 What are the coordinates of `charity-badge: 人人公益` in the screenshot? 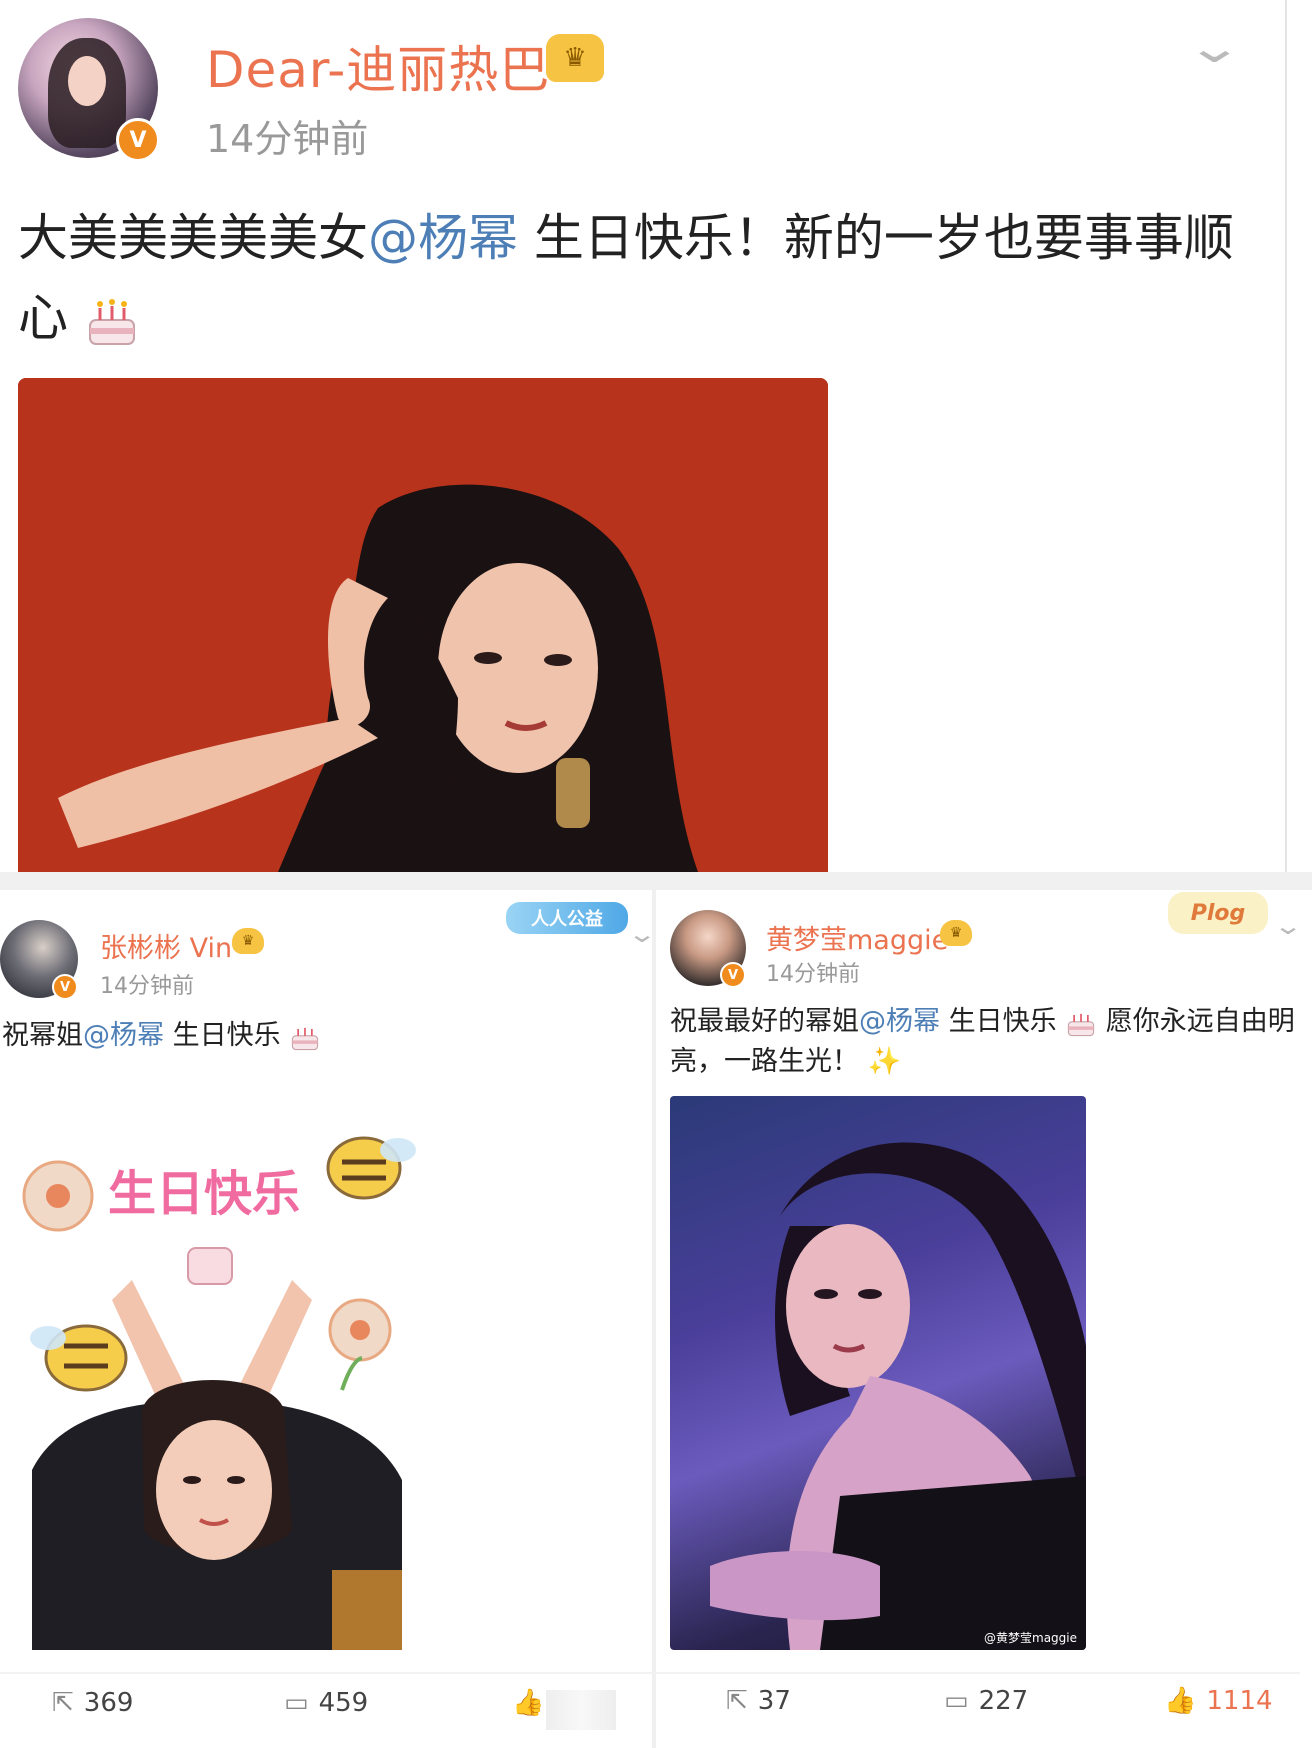 It's located at (567, 918).